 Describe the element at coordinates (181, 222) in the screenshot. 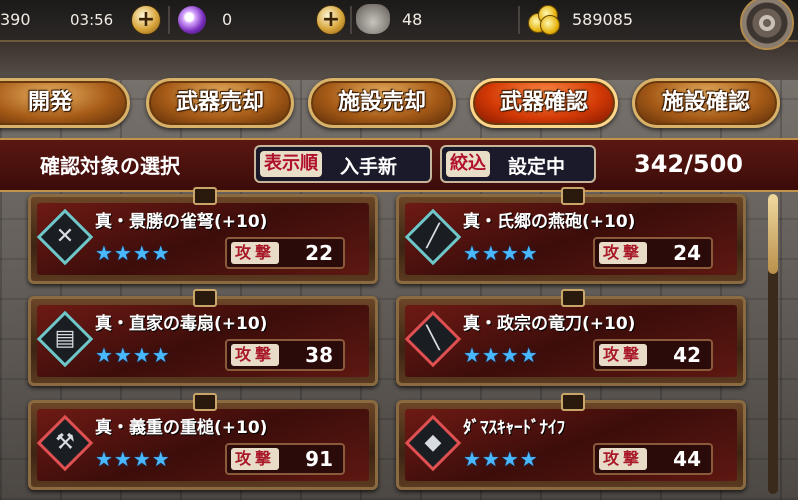

I see `weapon-name: 真・景勝の雀弩(+10)` at that location.